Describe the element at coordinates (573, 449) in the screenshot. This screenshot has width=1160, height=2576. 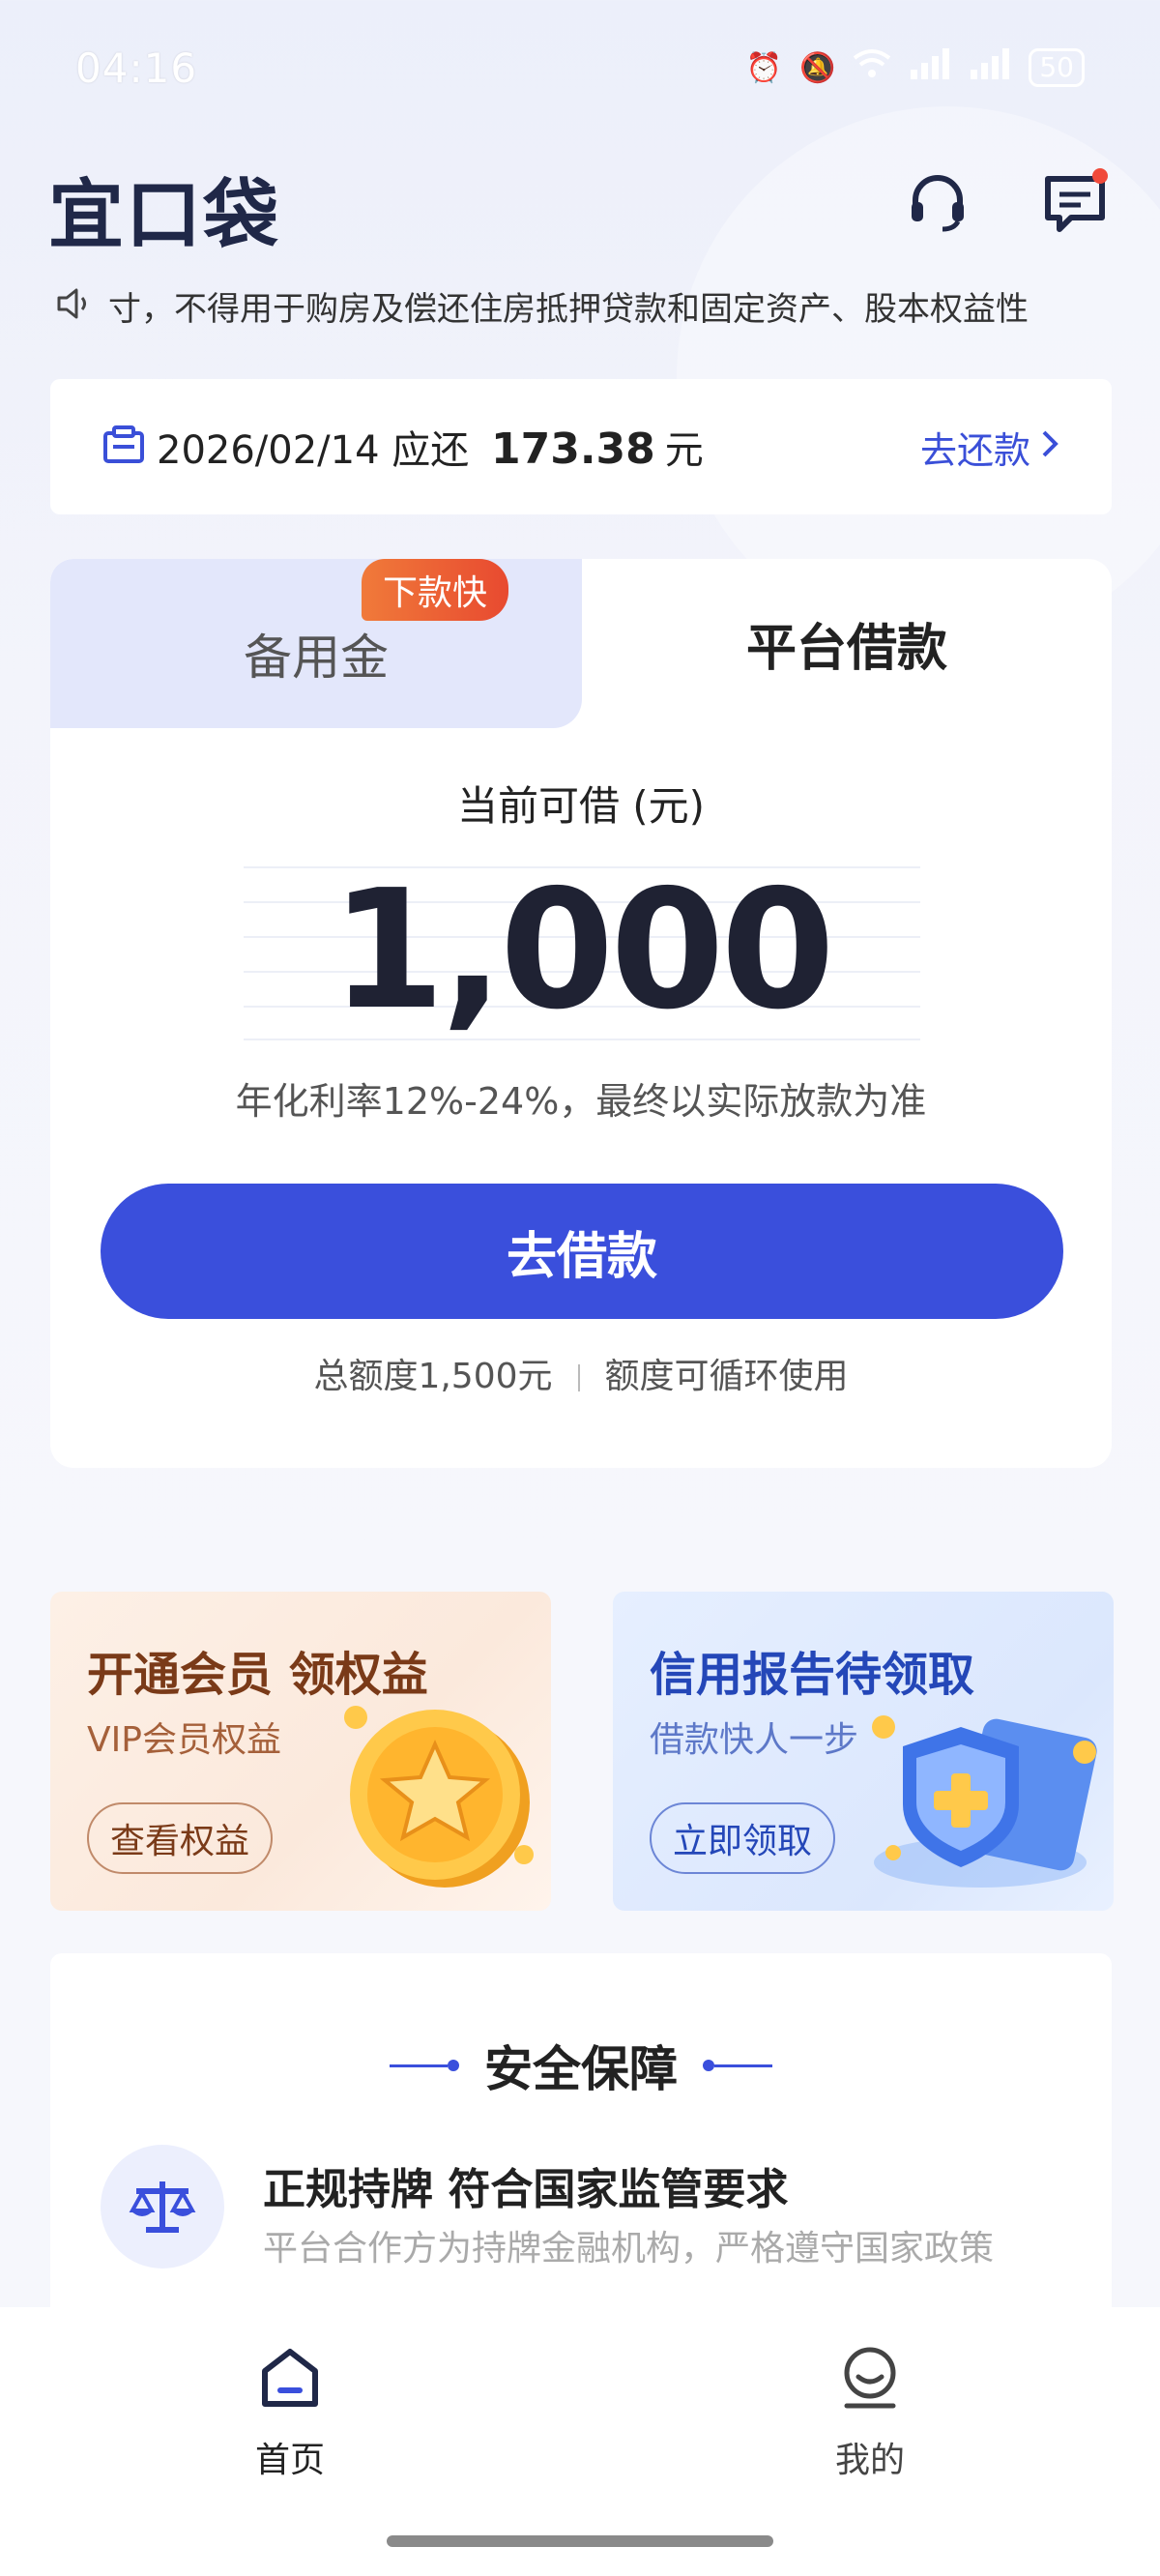
I see `repayment-amount: 173.38` at that location.